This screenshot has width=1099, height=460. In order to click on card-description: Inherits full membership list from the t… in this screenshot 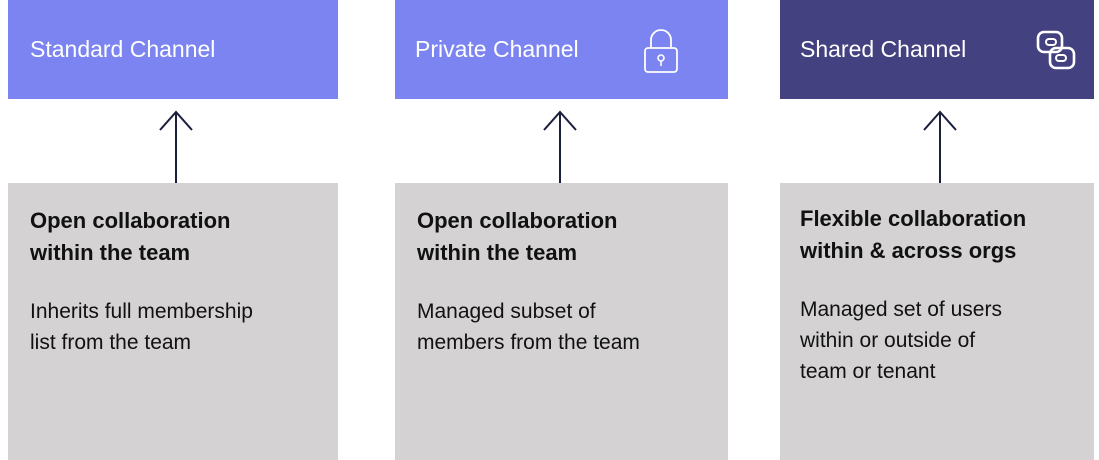, I will do `click(174, 327)`.